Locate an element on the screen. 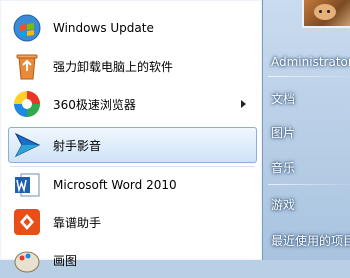 This screenshot has height=278, width=350. program-paint: 画图 is located at coordinates (132, 260).